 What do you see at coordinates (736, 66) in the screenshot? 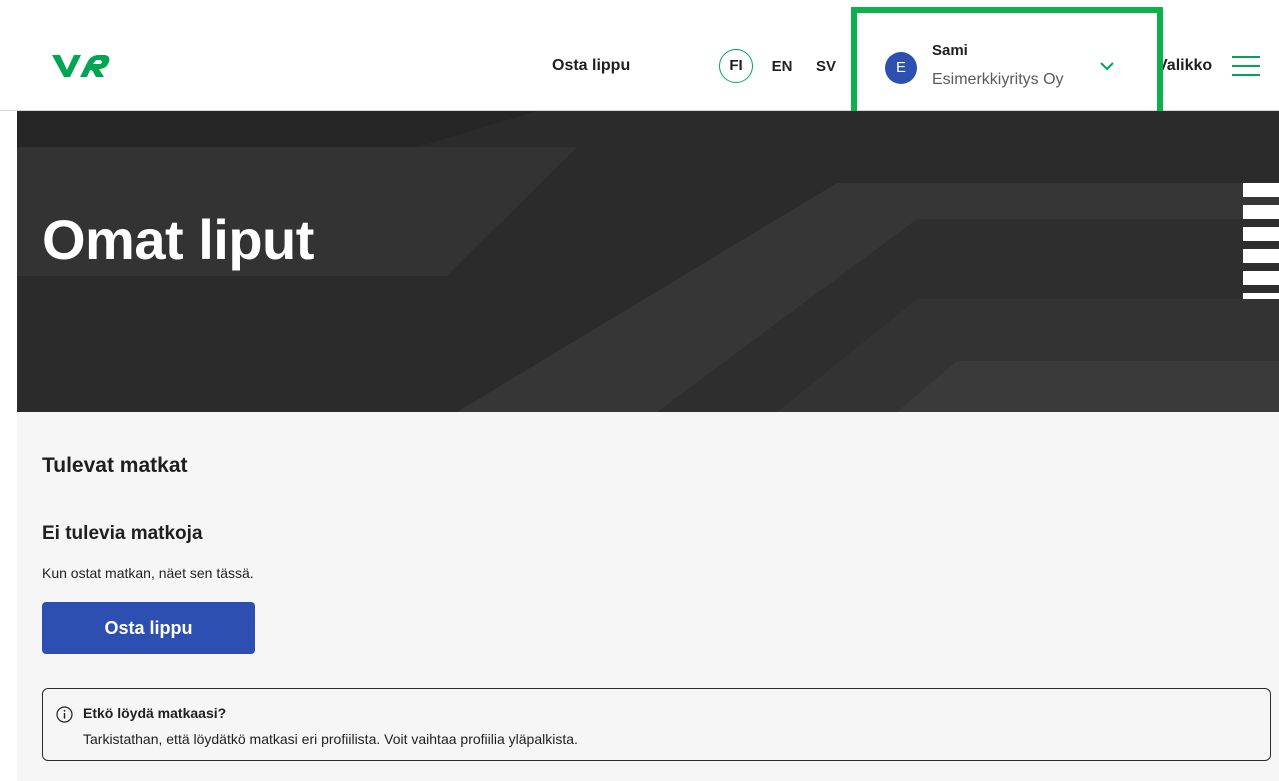
I see `language-fi: FI` at bounding box center [736, 66].